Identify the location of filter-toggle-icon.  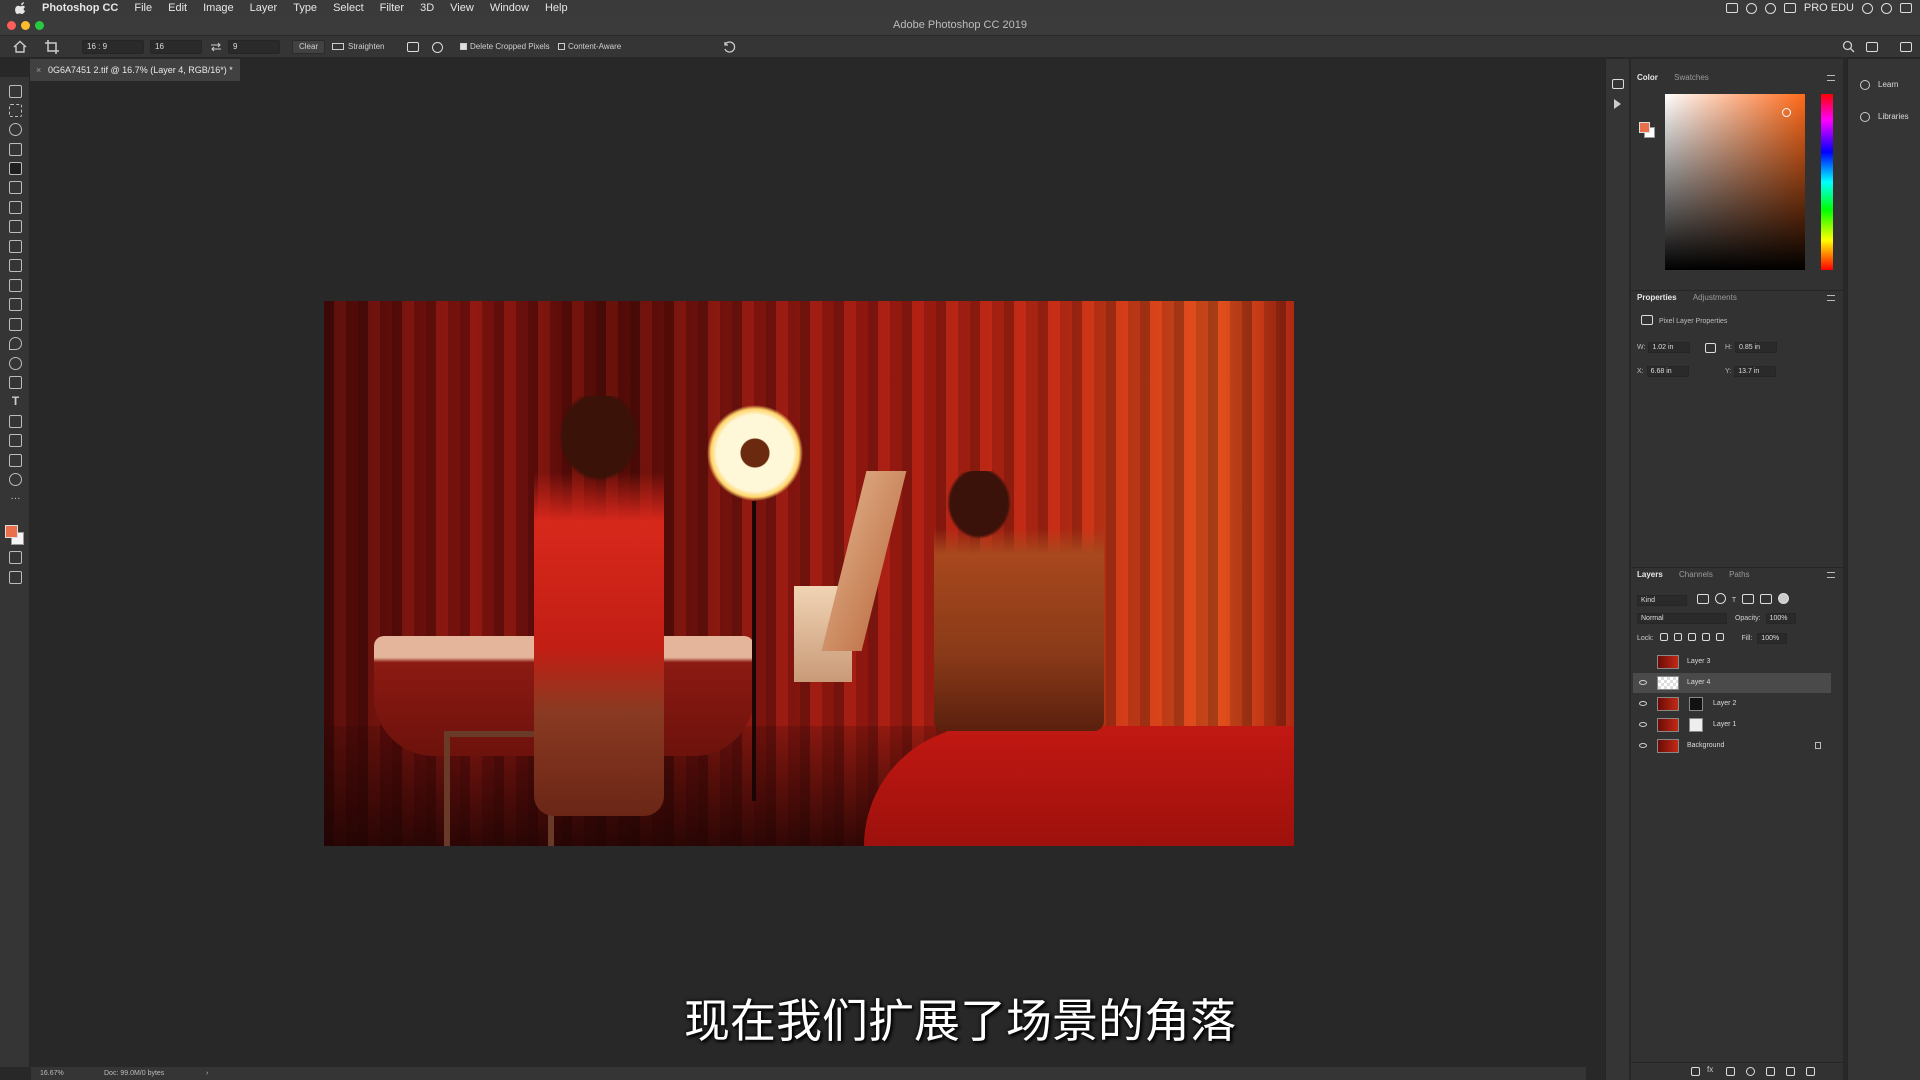
(1783, 598).